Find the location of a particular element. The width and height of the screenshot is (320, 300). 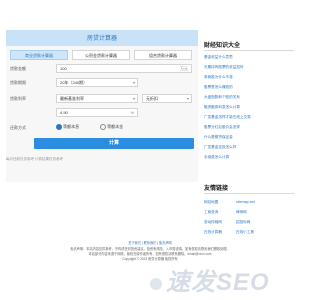

tab-commercial-loan: 商业贷款计算器 is located at coordinates (39, 55).